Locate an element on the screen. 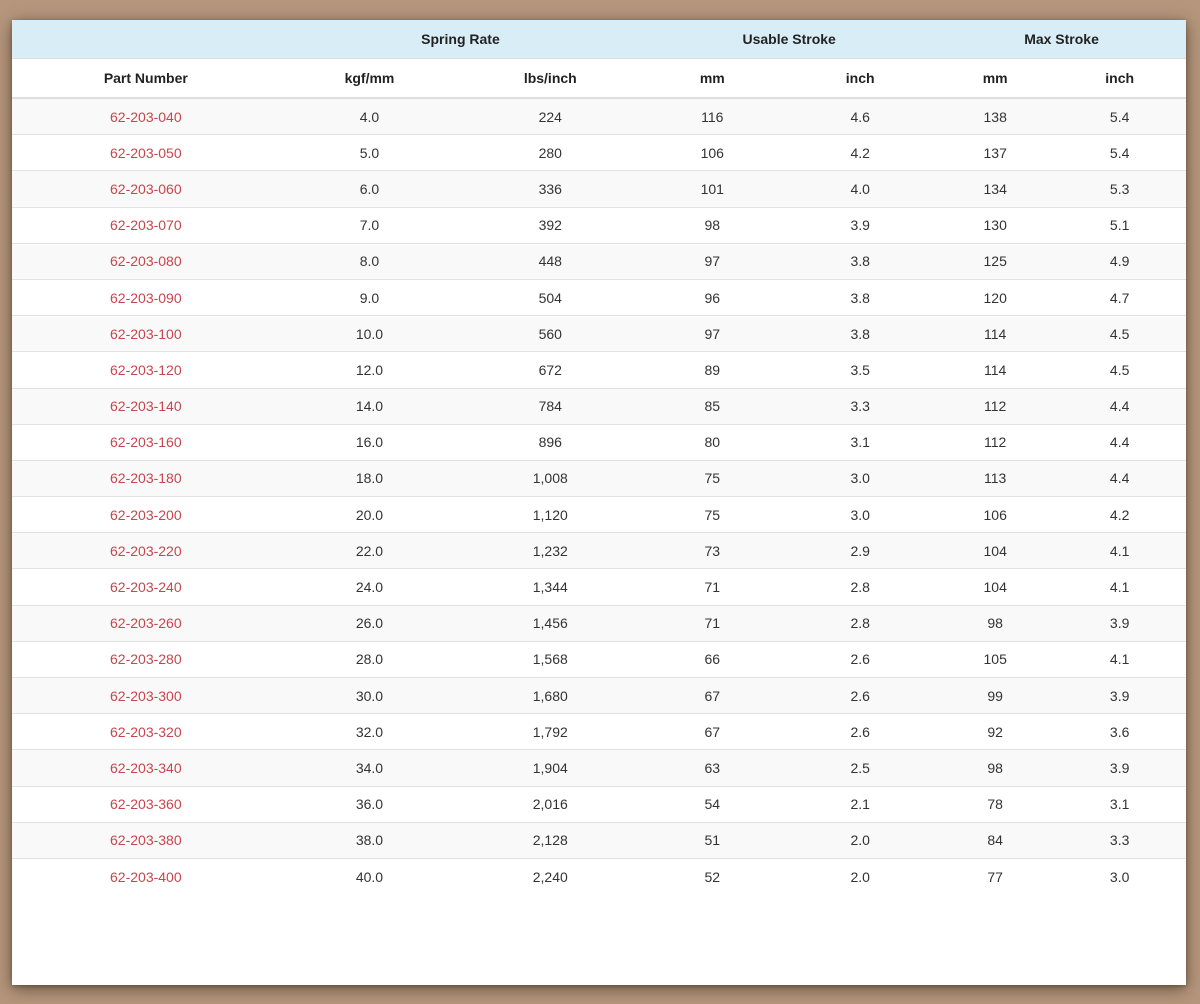 The image size is (1200, 1004). part-number-link: 62-203-100 is located at coordinates (146, 334).